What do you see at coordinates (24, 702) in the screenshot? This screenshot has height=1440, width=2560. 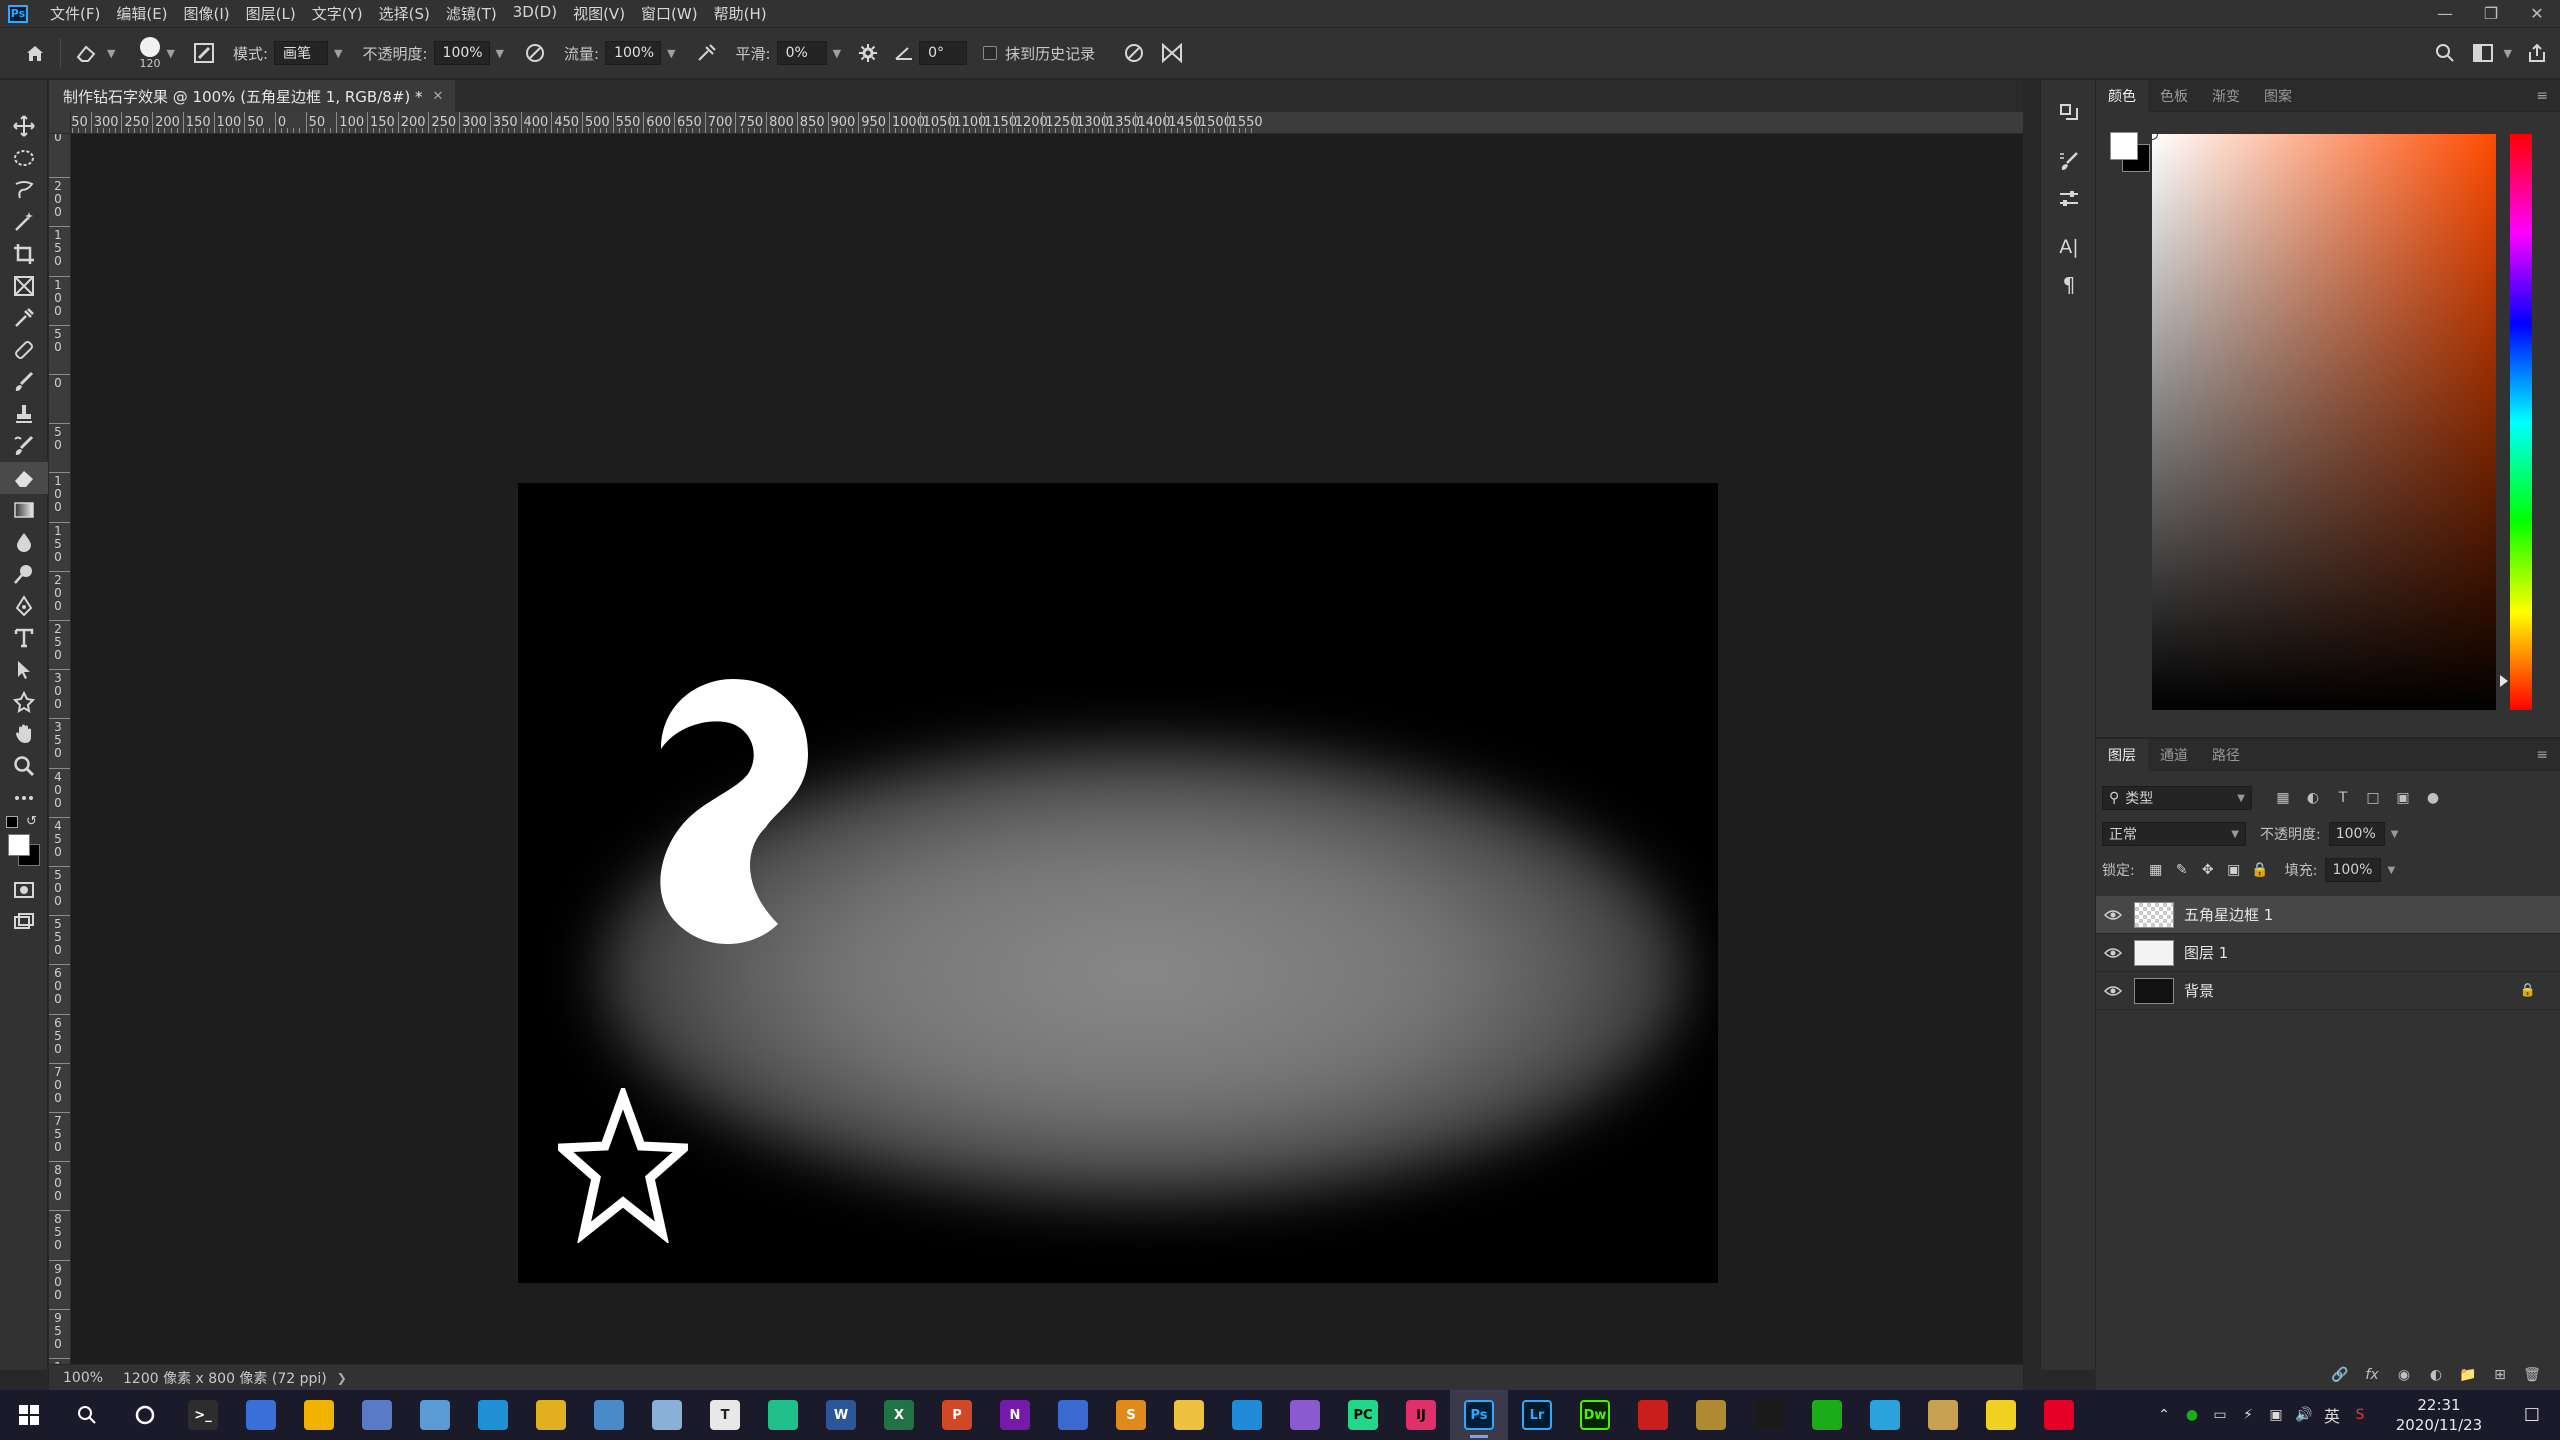 I see `custom-shape-tool-icon` at bounding box center [24, 702].